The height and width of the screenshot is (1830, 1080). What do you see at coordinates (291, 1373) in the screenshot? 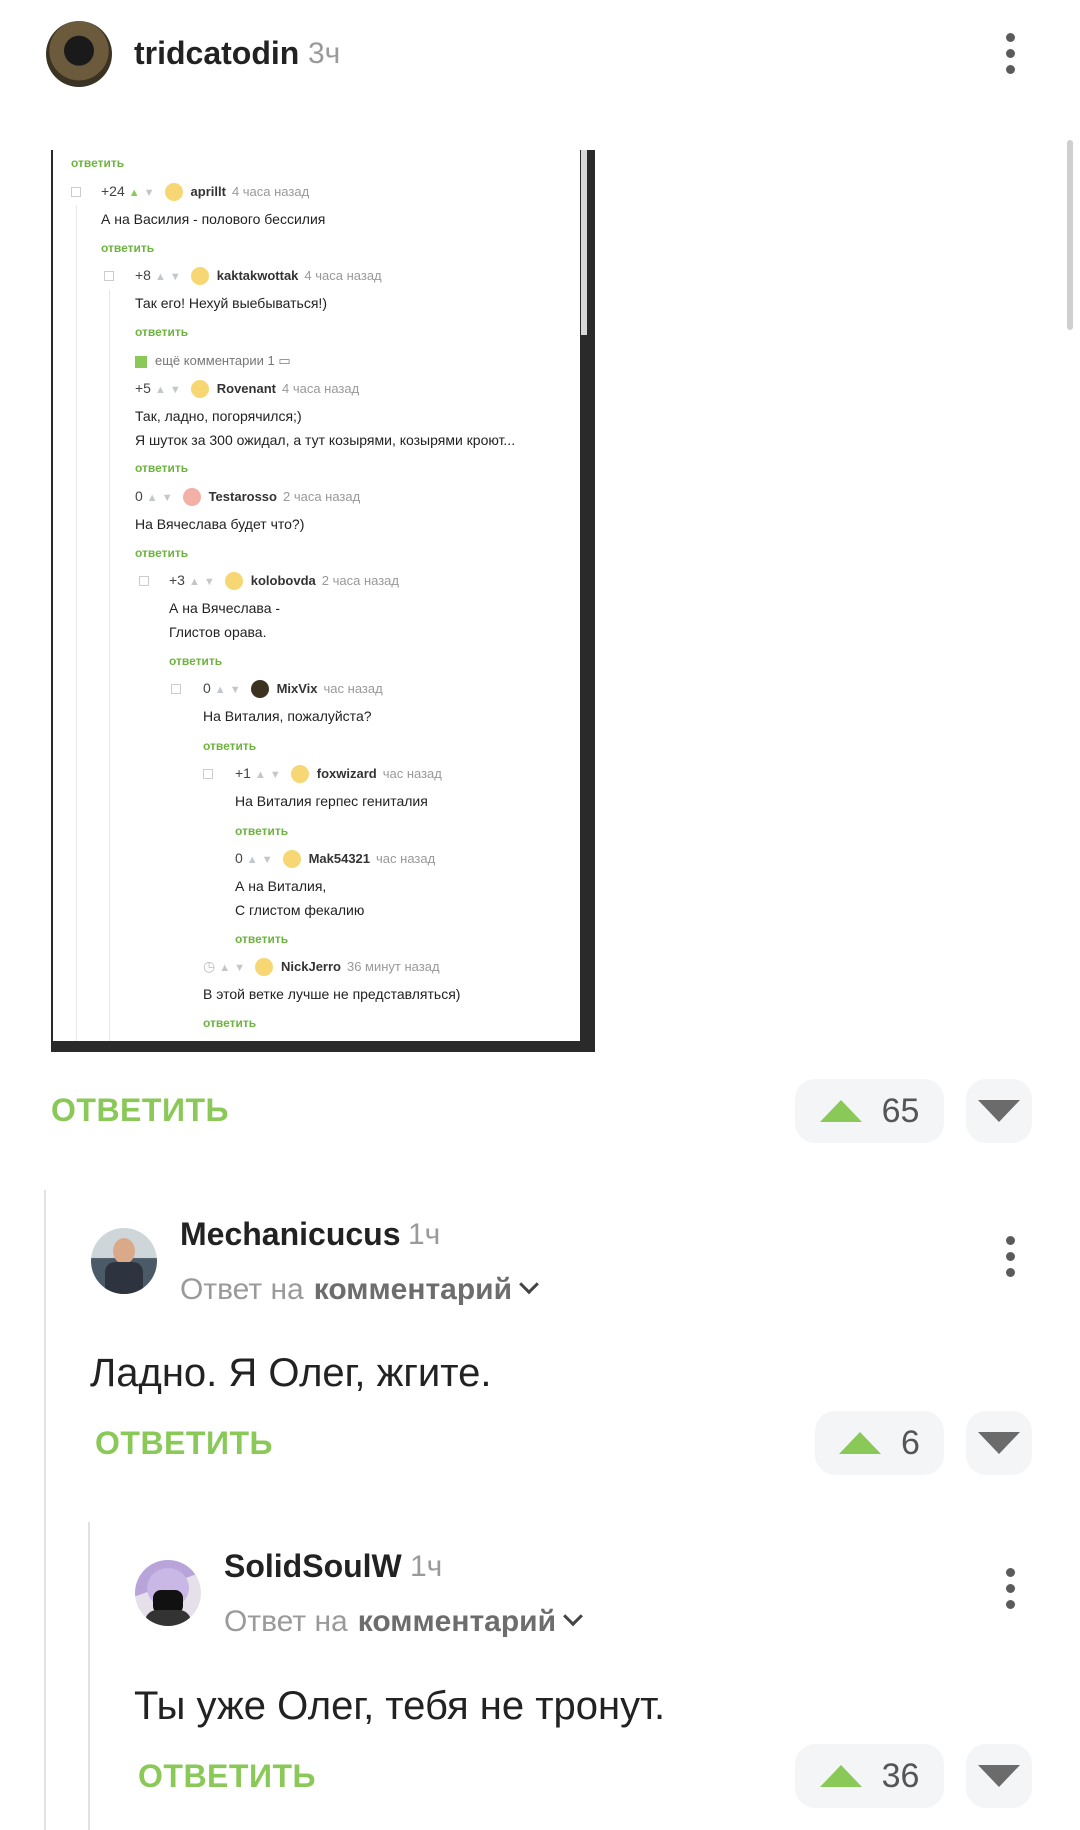
I see `comment-text: Ладно. Я Олег, жгите.` at bounding box center [291, 1373].